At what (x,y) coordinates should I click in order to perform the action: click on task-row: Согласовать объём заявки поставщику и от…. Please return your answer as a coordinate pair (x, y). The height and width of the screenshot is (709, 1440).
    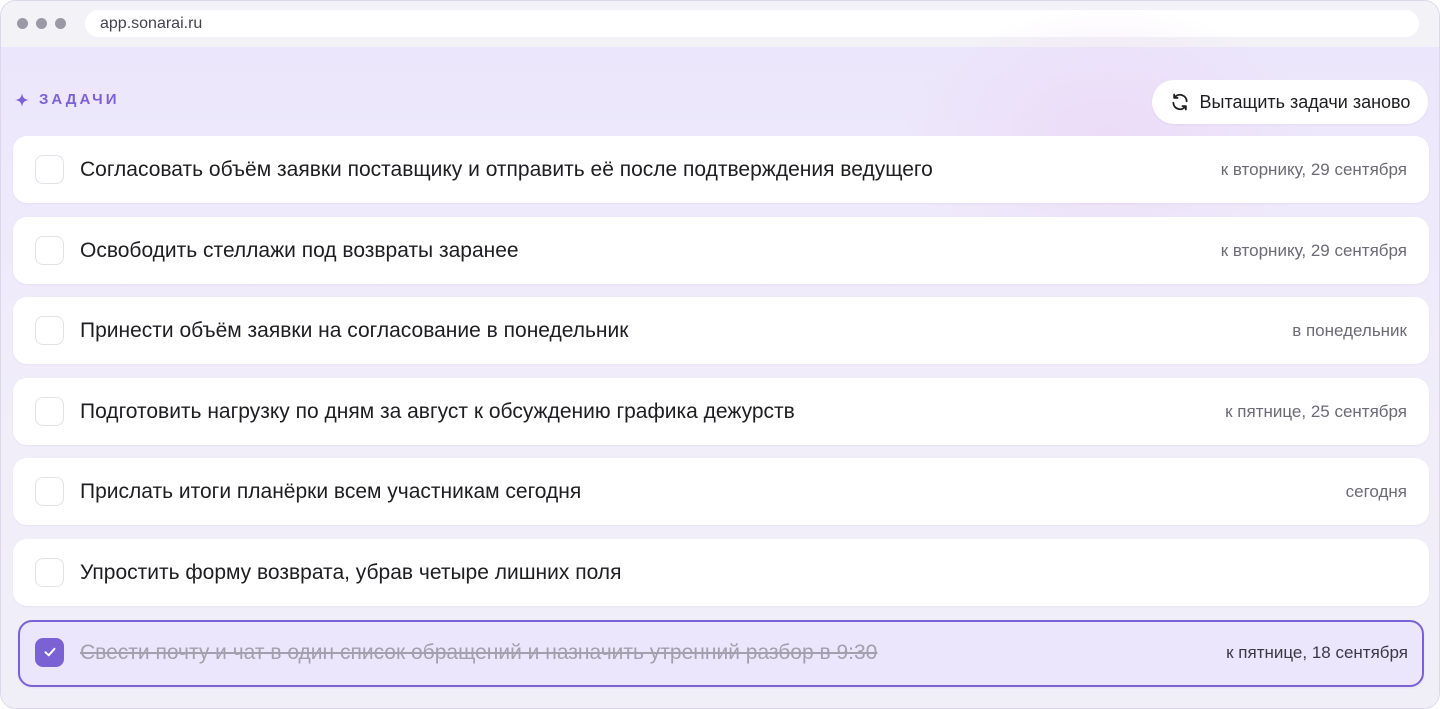
    Looking at the image, I should click on (721, 169).